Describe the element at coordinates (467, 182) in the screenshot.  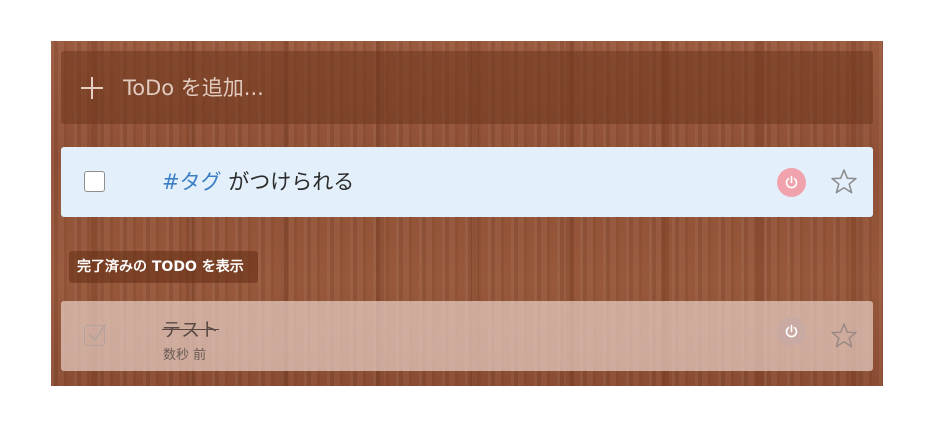
I see `task-item: #タグ がつけられる` at that location.